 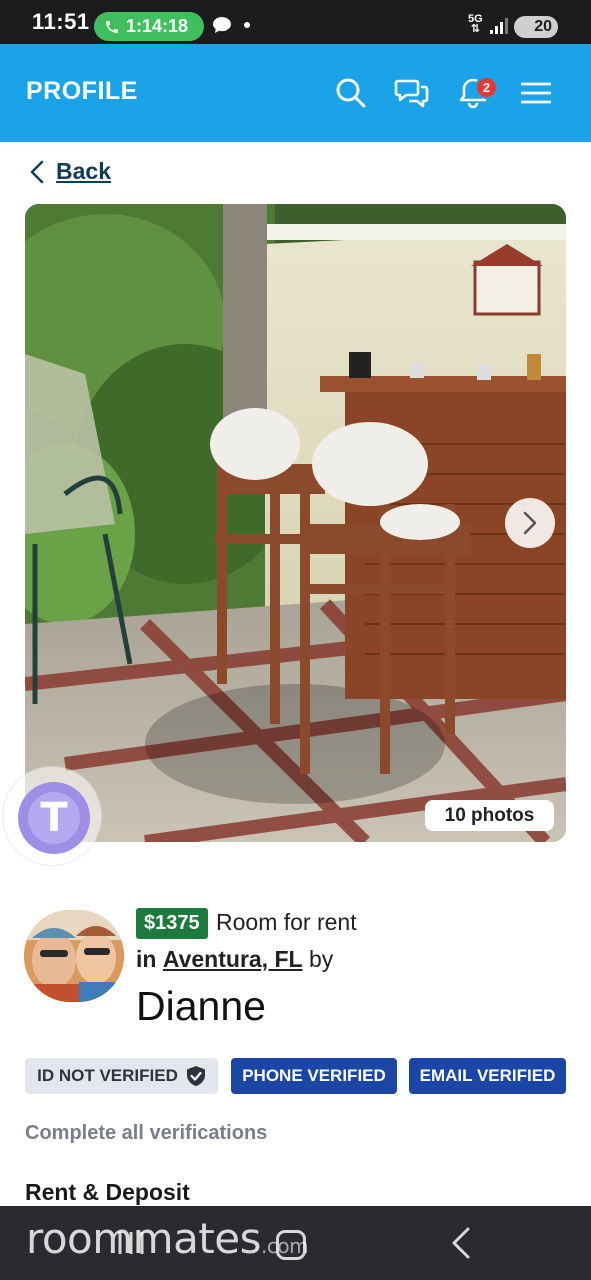 I want to click on system-back-icon, so click(x=461, y=1243).